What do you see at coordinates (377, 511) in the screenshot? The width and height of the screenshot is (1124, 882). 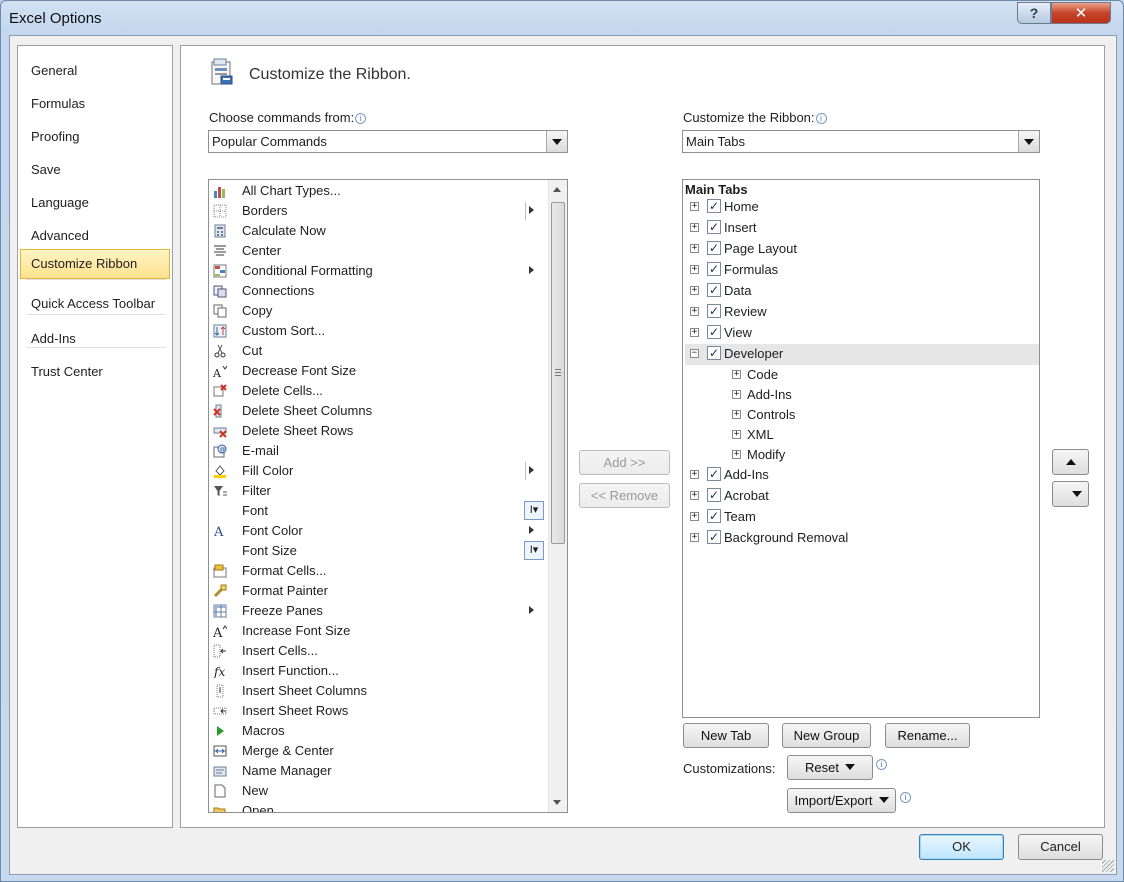 I see `list-item: Font I▾` at bounding box center [377, 511].